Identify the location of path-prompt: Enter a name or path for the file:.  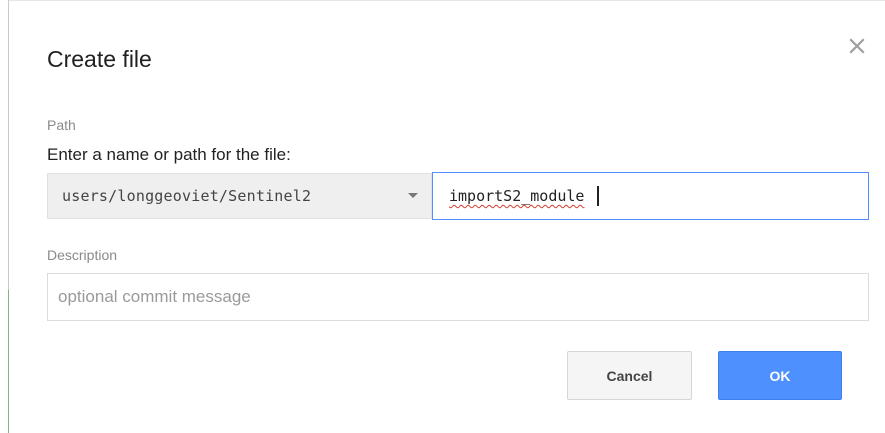
(169, 154).